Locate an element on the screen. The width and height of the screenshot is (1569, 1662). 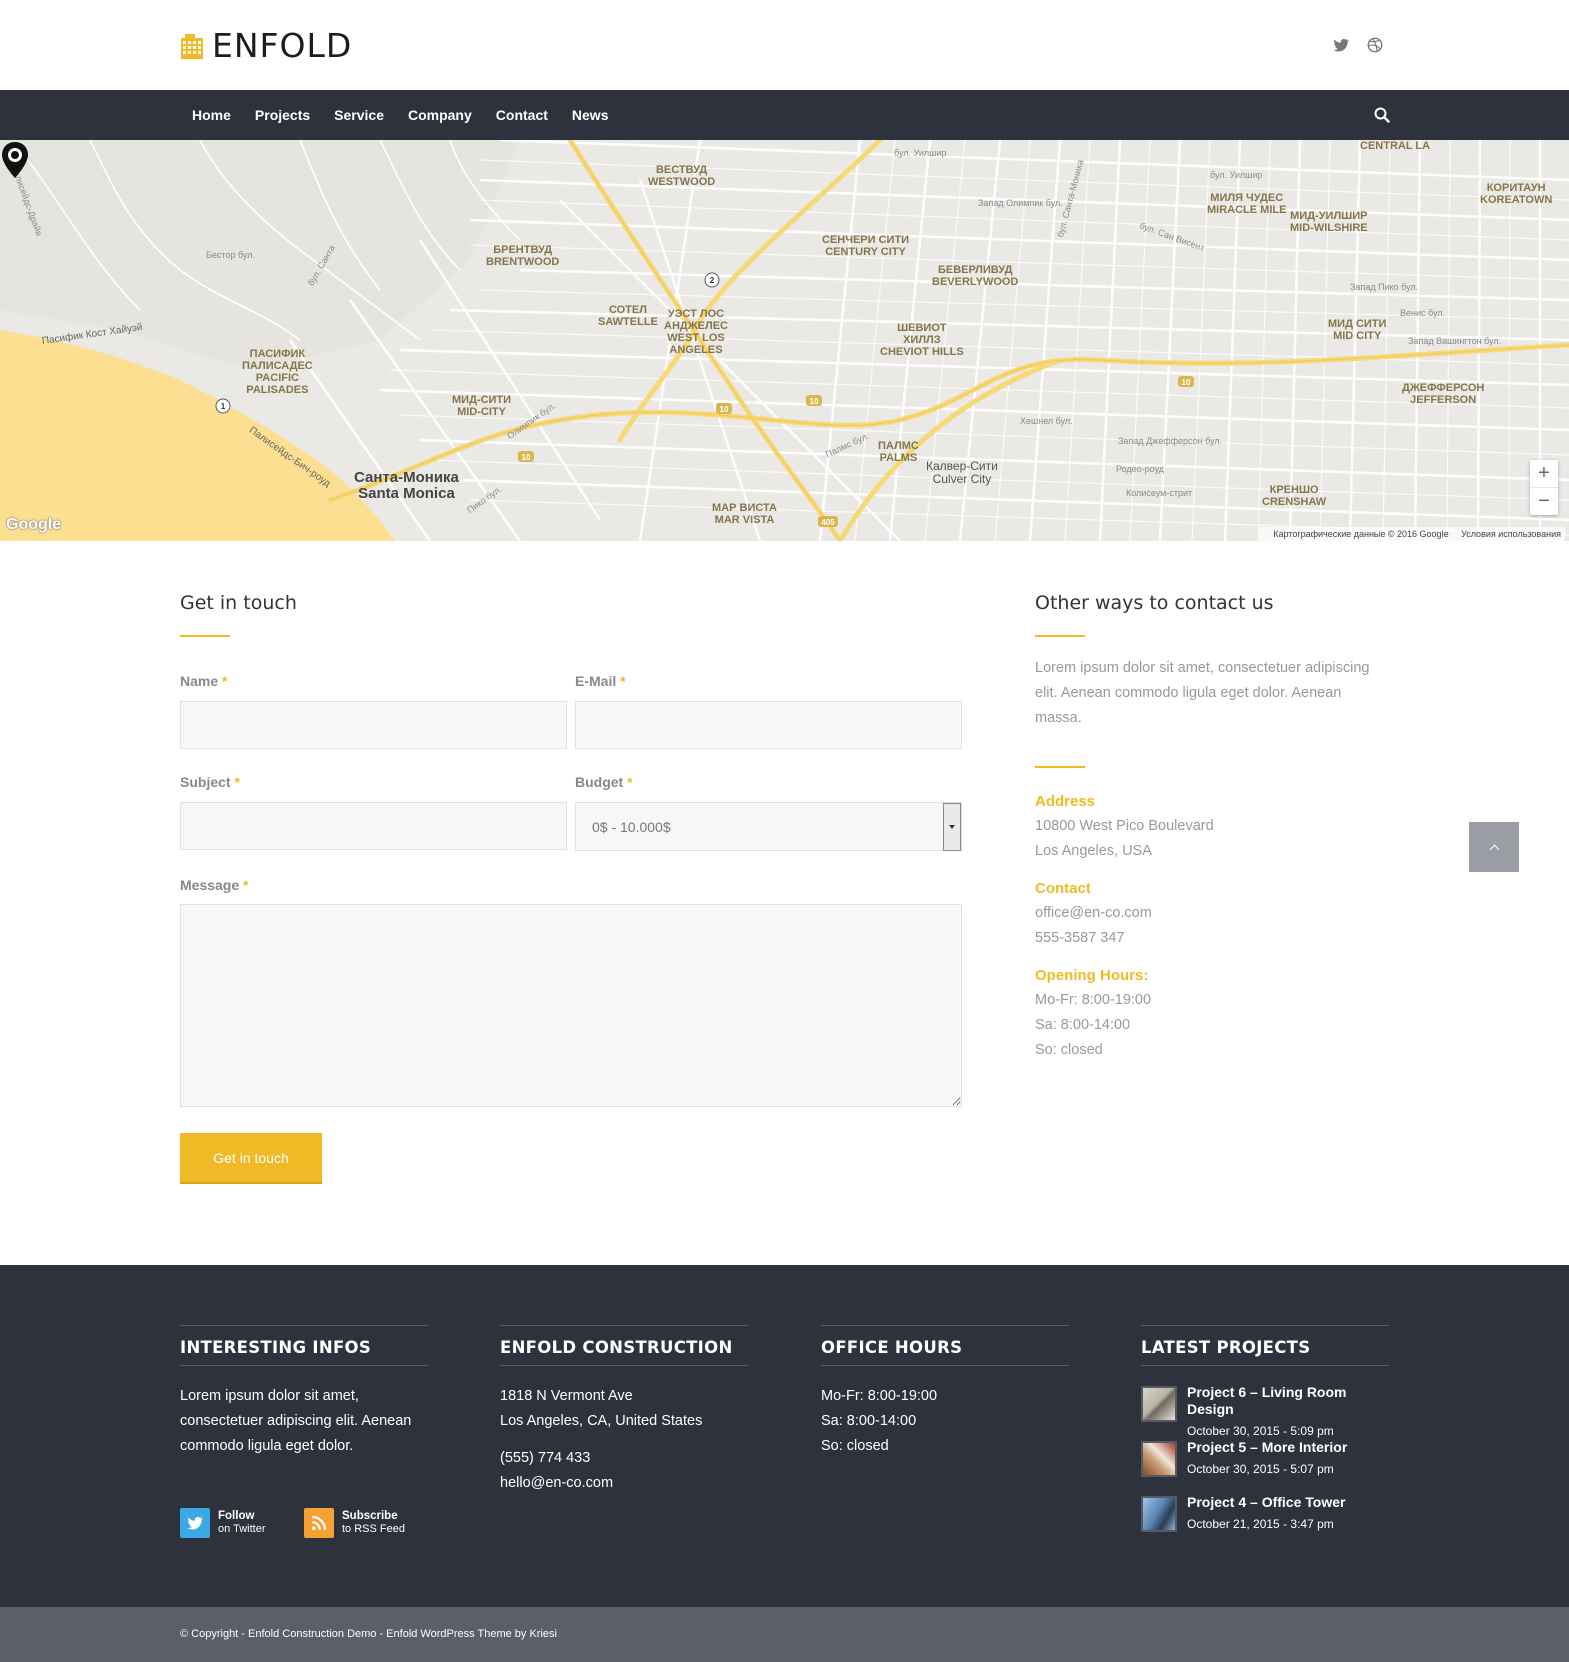
message-label-text: Message is located at coordinates (210, 885).